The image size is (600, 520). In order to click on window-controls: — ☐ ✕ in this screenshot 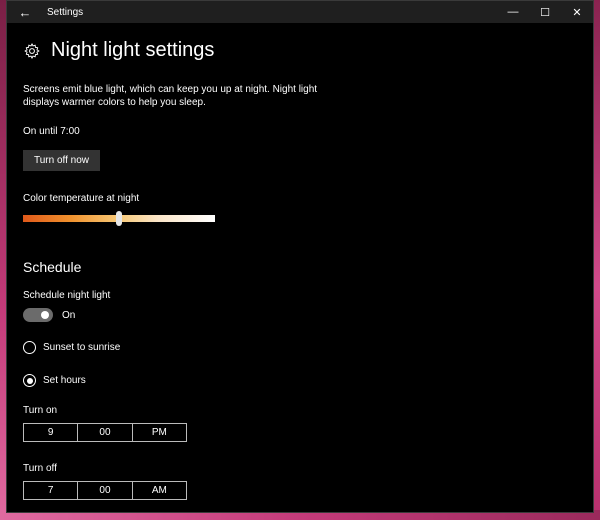, I will do `click(545, 12)`.